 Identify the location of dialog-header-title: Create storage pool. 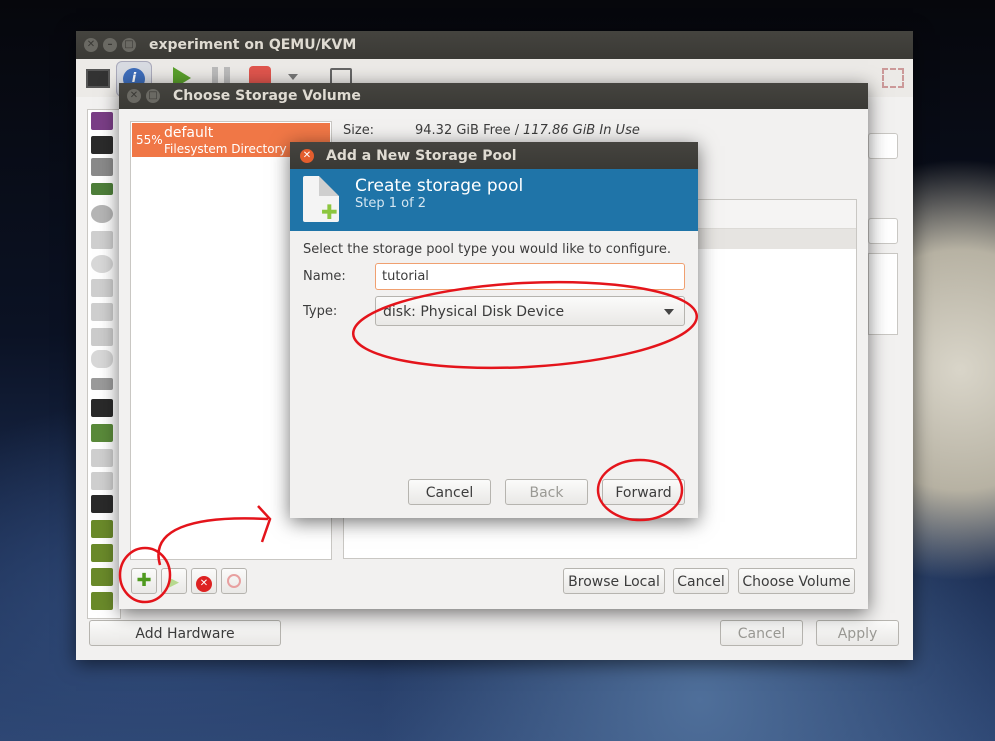
(439, 186).